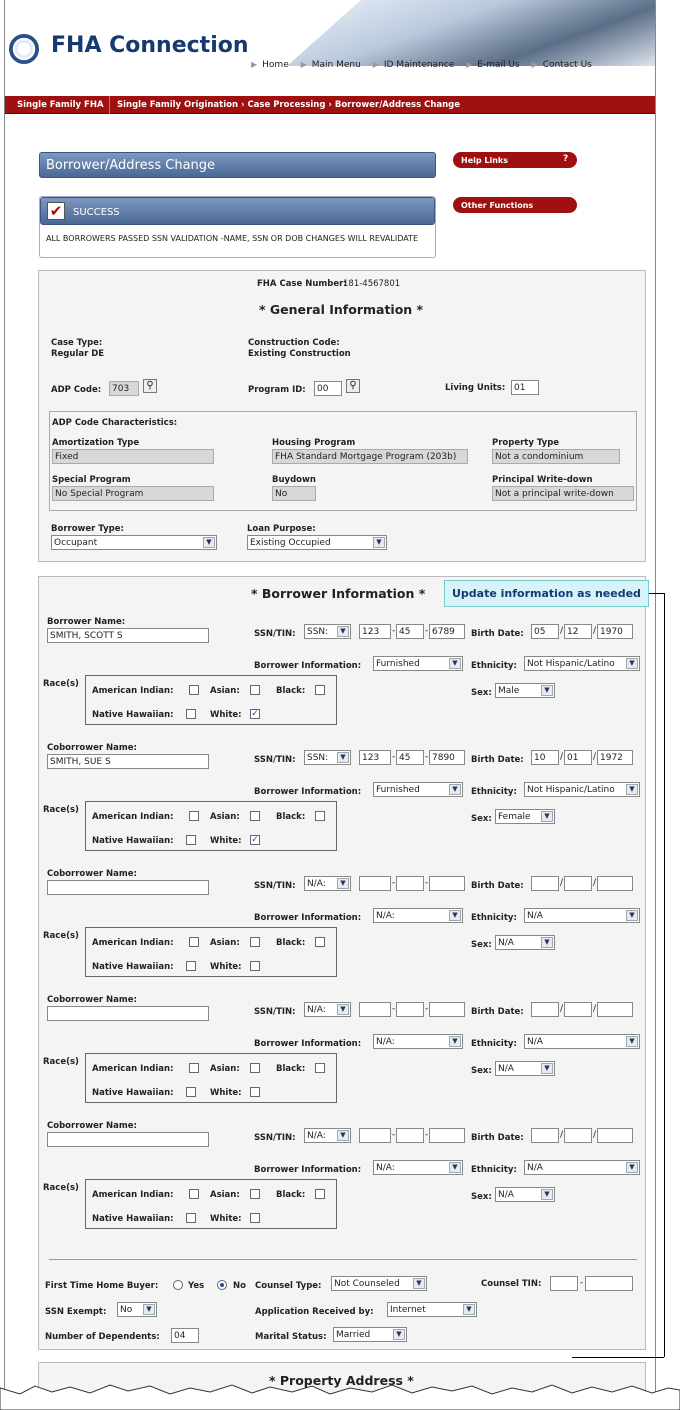  What do you see at coordinates (419, 65) in the screenshot?
I see `nav-id-maintenance-link: ID Maintenance` at bounding box center [419, 65].